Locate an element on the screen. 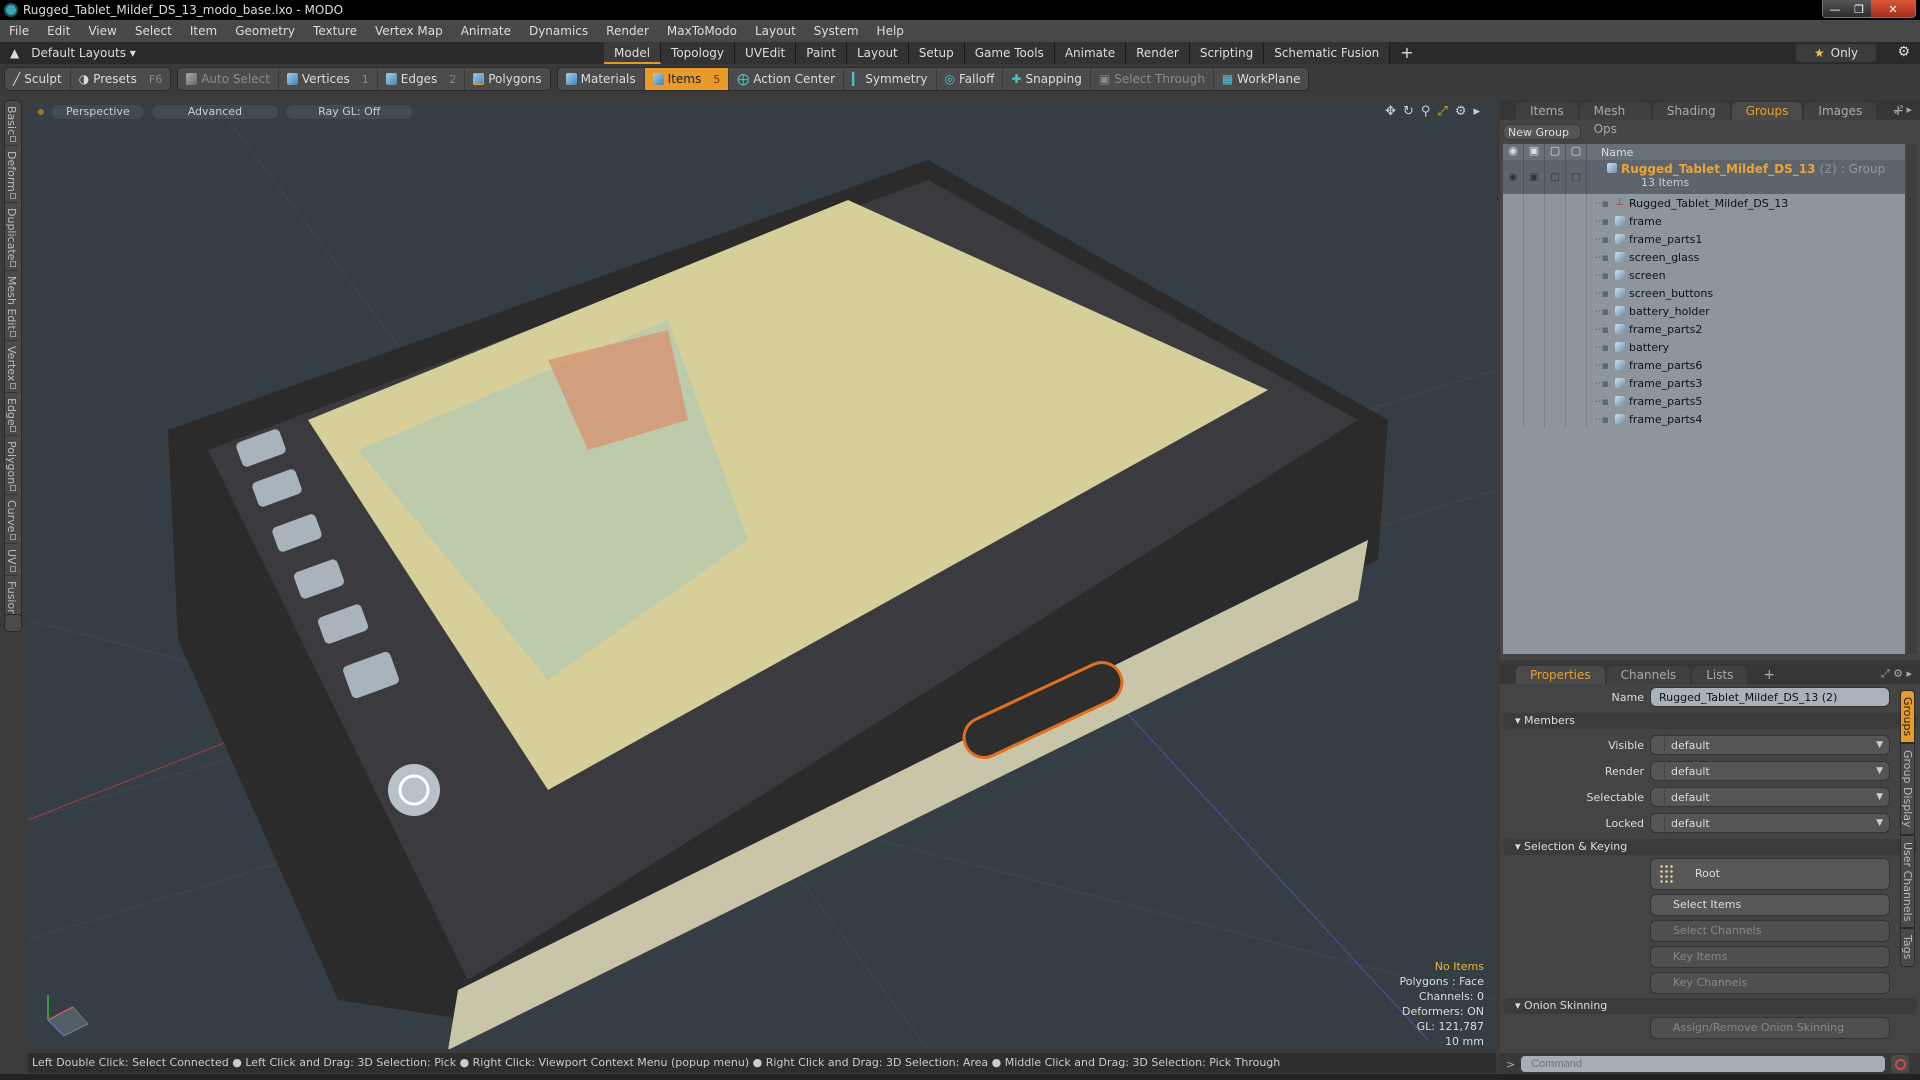 The image size is (1920, 1080). select-toggle: ▢ is located at coordinates (1576, 177).